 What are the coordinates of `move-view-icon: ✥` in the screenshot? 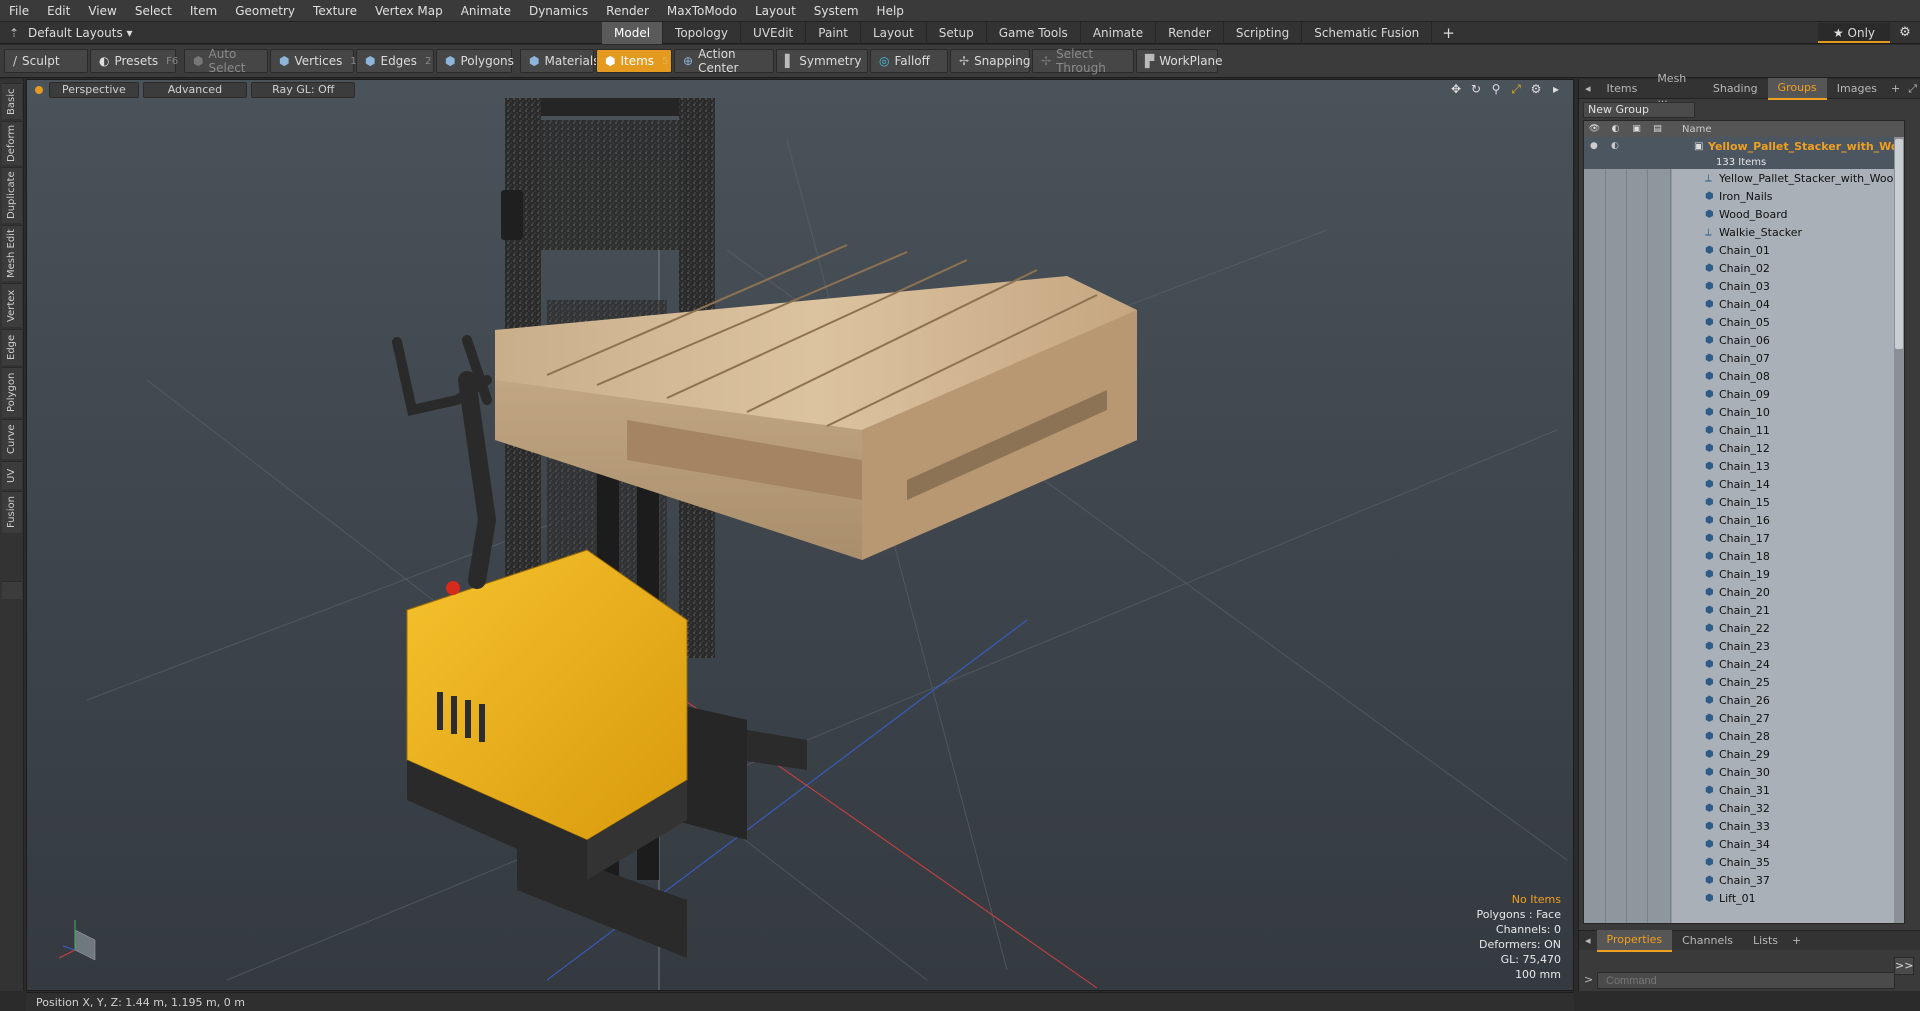 It's located at (1456, 89).